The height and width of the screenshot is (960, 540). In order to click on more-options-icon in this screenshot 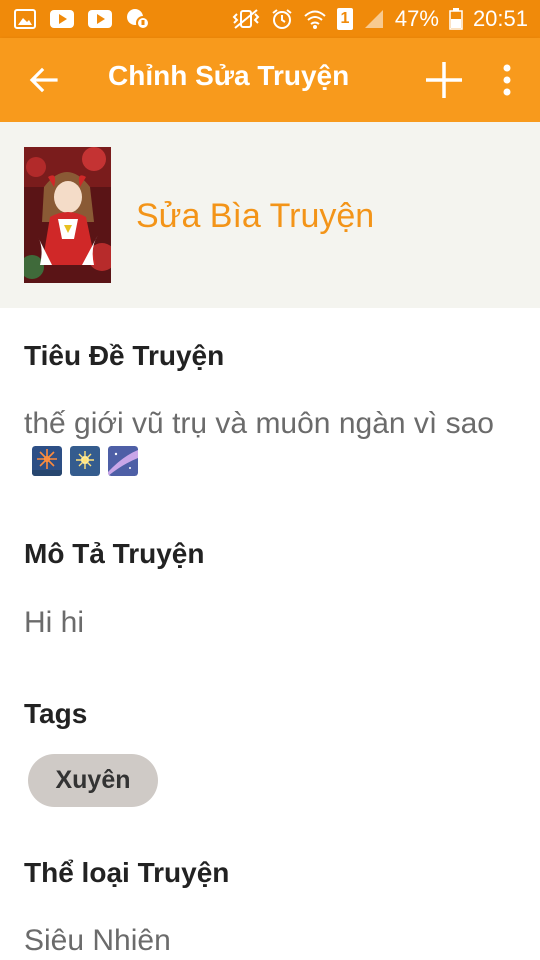, I will do `click(507, 80)`.